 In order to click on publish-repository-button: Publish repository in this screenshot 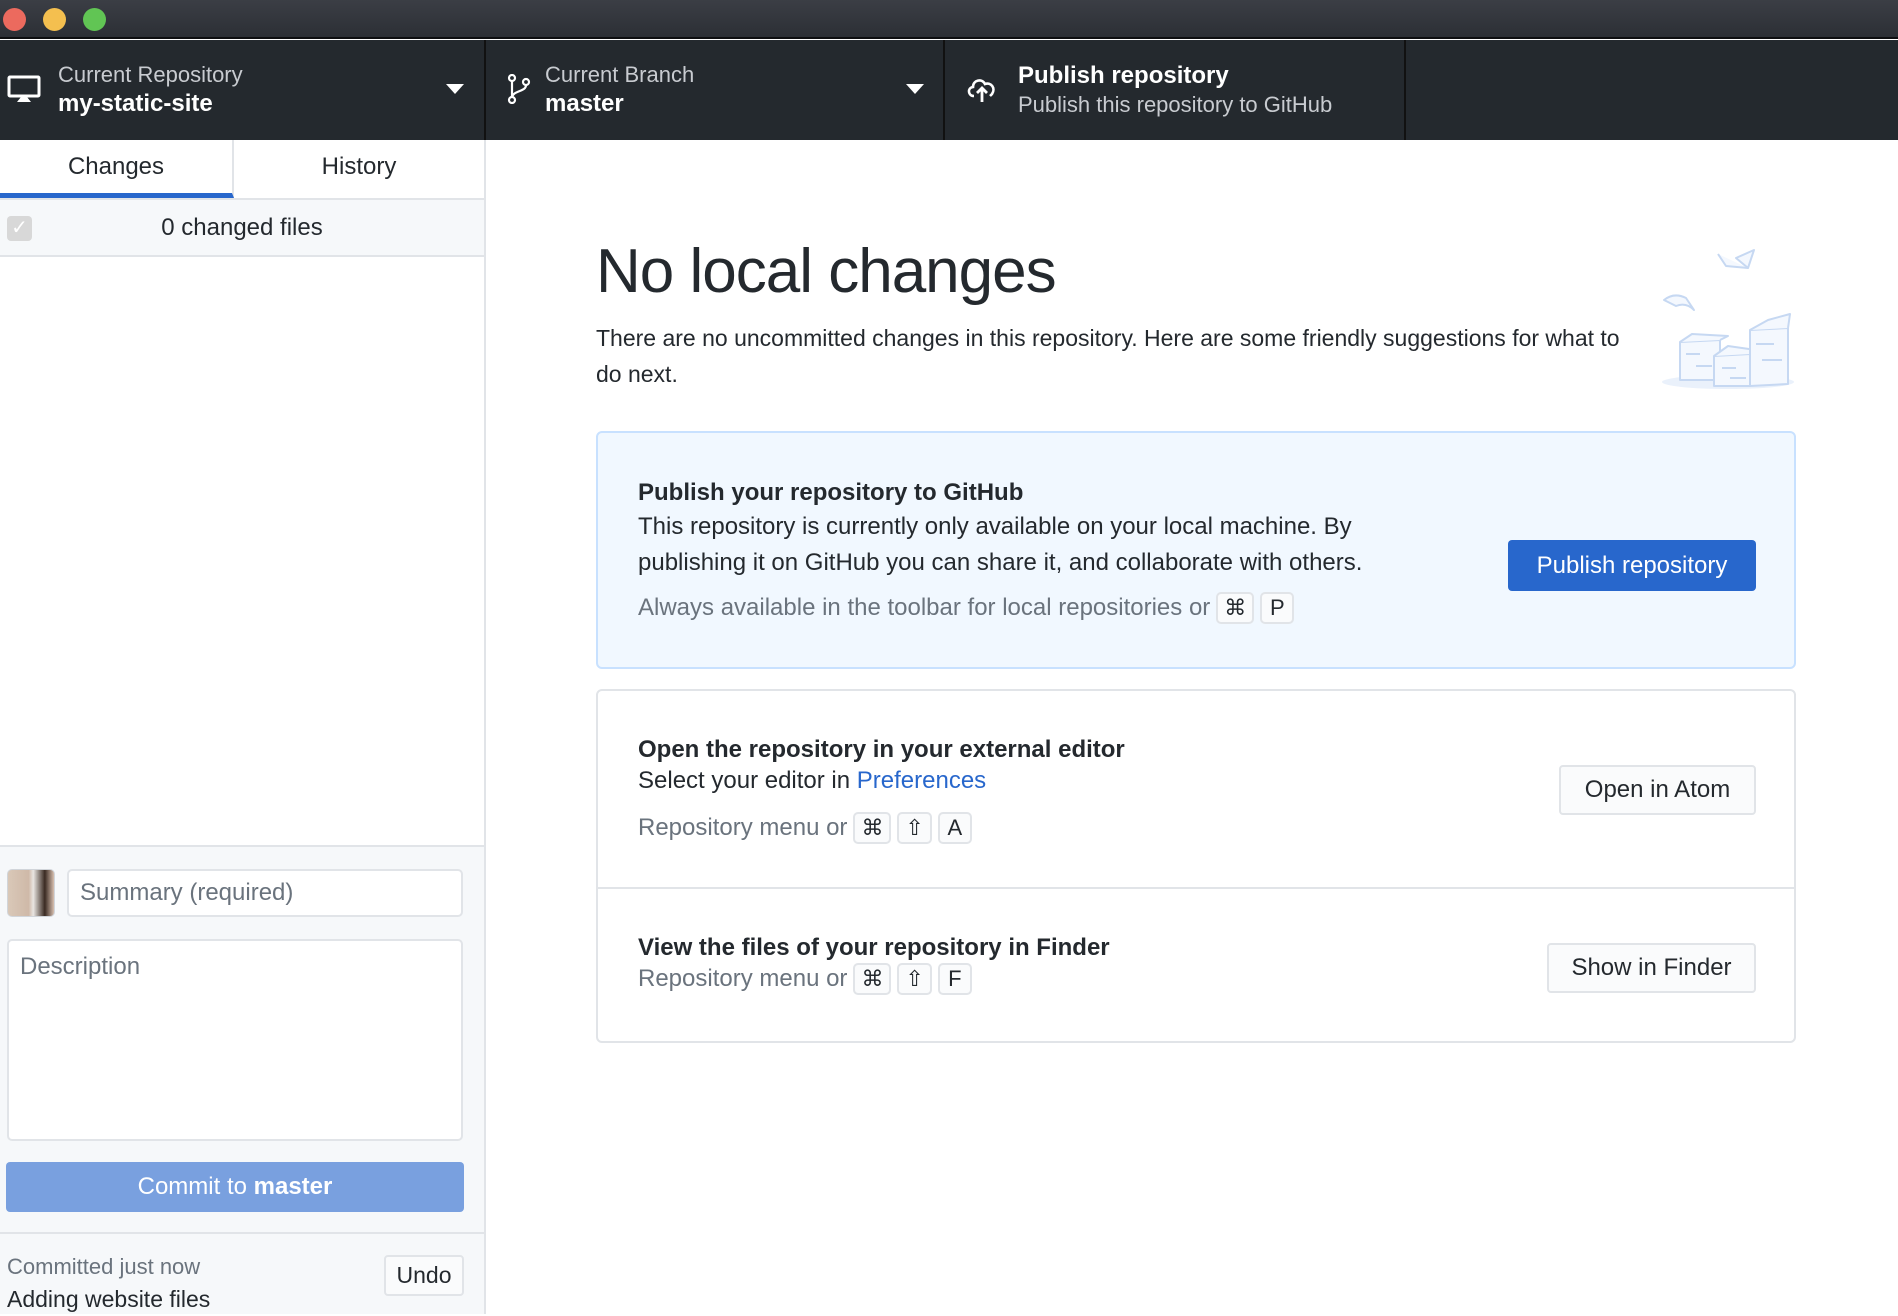, I will do `click(1632, 565)`.